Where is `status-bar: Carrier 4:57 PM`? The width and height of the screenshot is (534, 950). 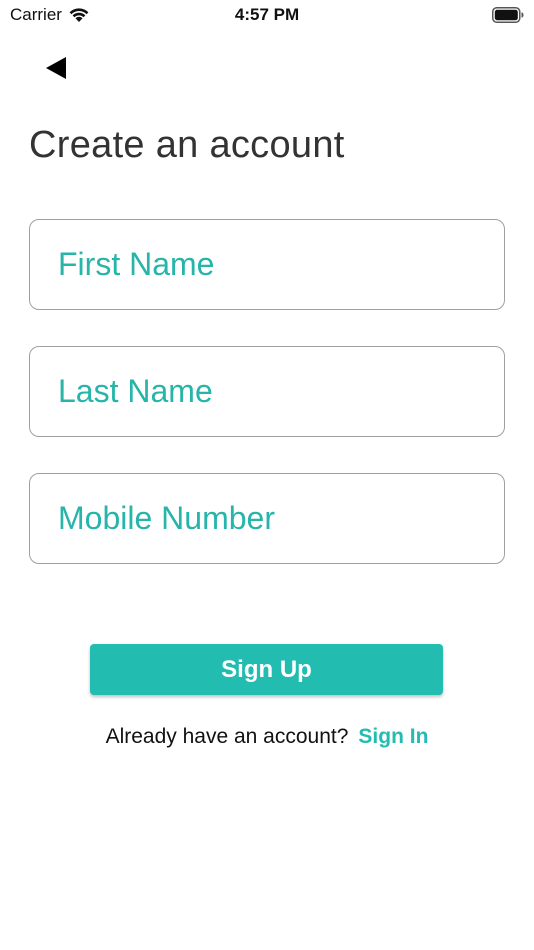
status-bar: Carrier 4:57 PM is located at coordinates (267, 15).